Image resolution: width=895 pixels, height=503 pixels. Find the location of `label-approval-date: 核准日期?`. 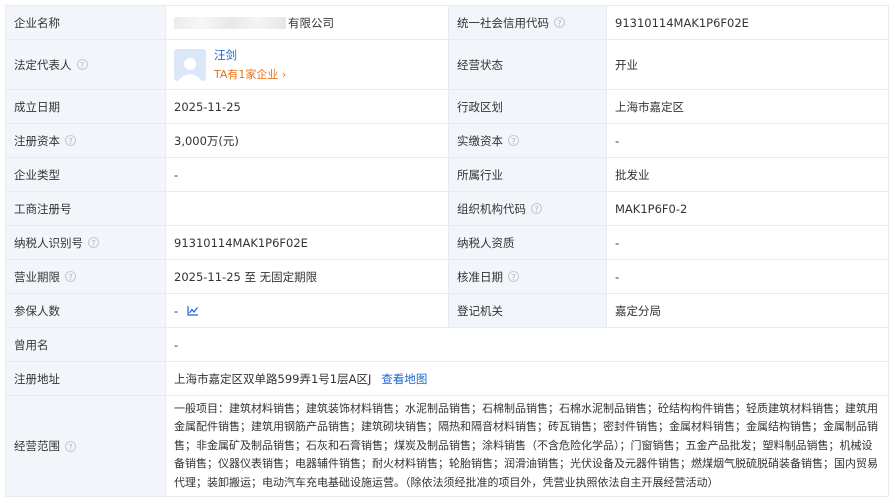

label-approval-date: 核准日期? is located at coordinates (527, 276).